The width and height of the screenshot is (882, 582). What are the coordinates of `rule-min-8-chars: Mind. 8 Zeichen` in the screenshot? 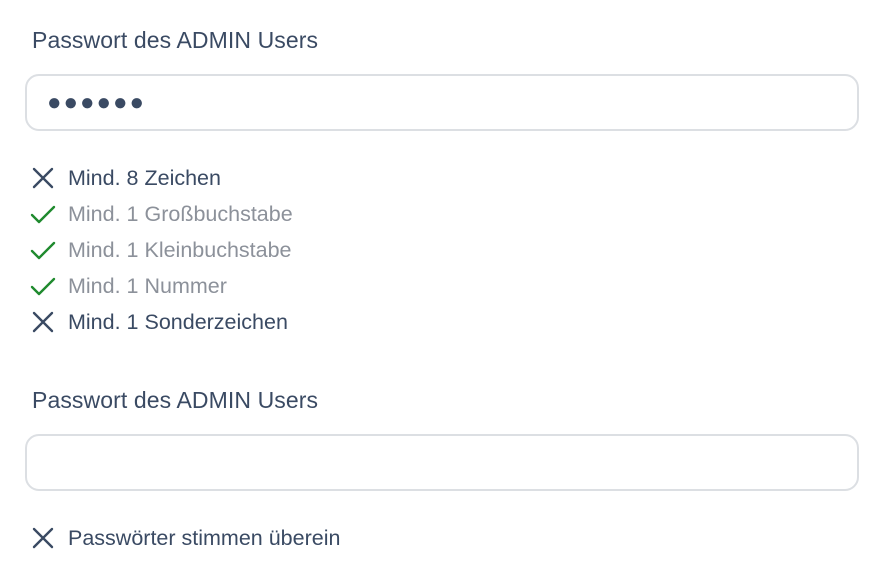 It's located at (161, 178).